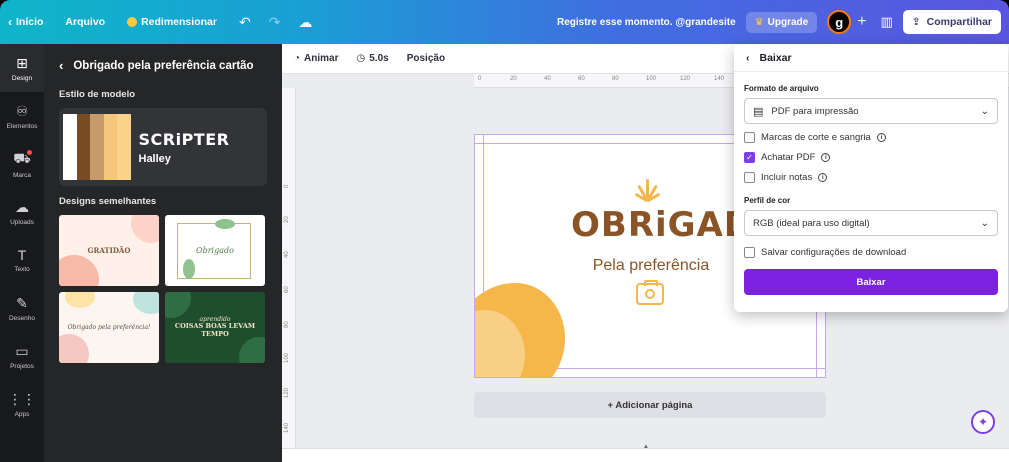 The image size is (1009, 462). I want to click on rail-item-text: T Texto, so click(22, 260).